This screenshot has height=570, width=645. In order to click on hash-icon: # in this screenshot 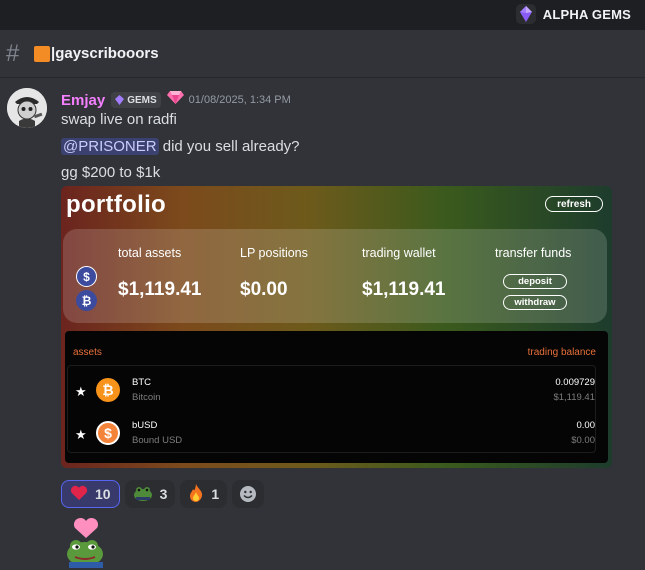, I will do `click(13, 53)`.